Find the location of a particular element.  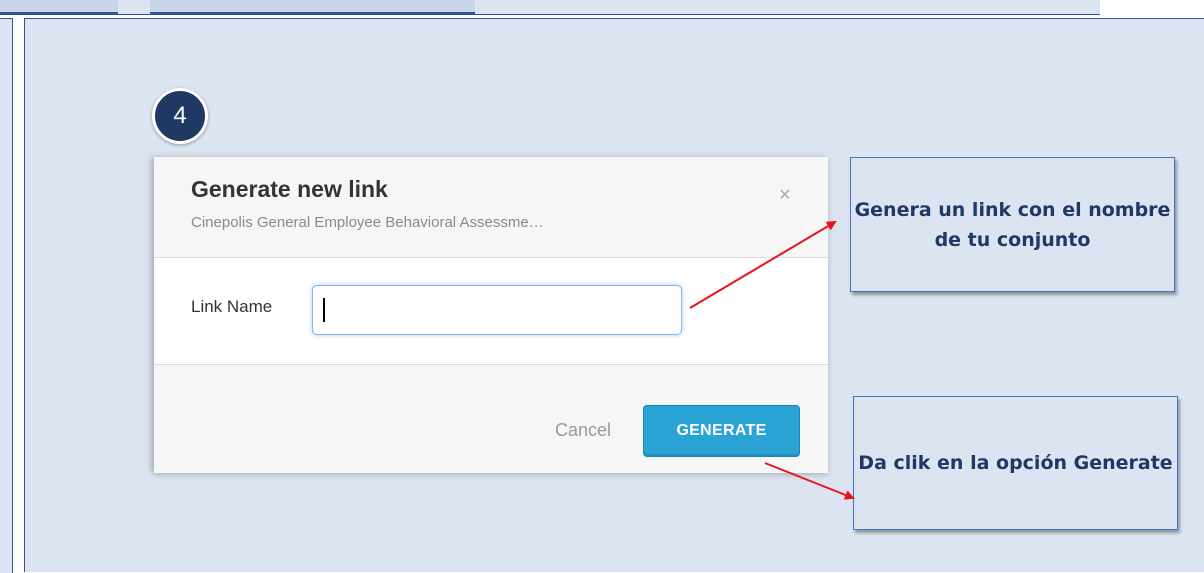

top-tab-middle is located at coordinates (312, 7).